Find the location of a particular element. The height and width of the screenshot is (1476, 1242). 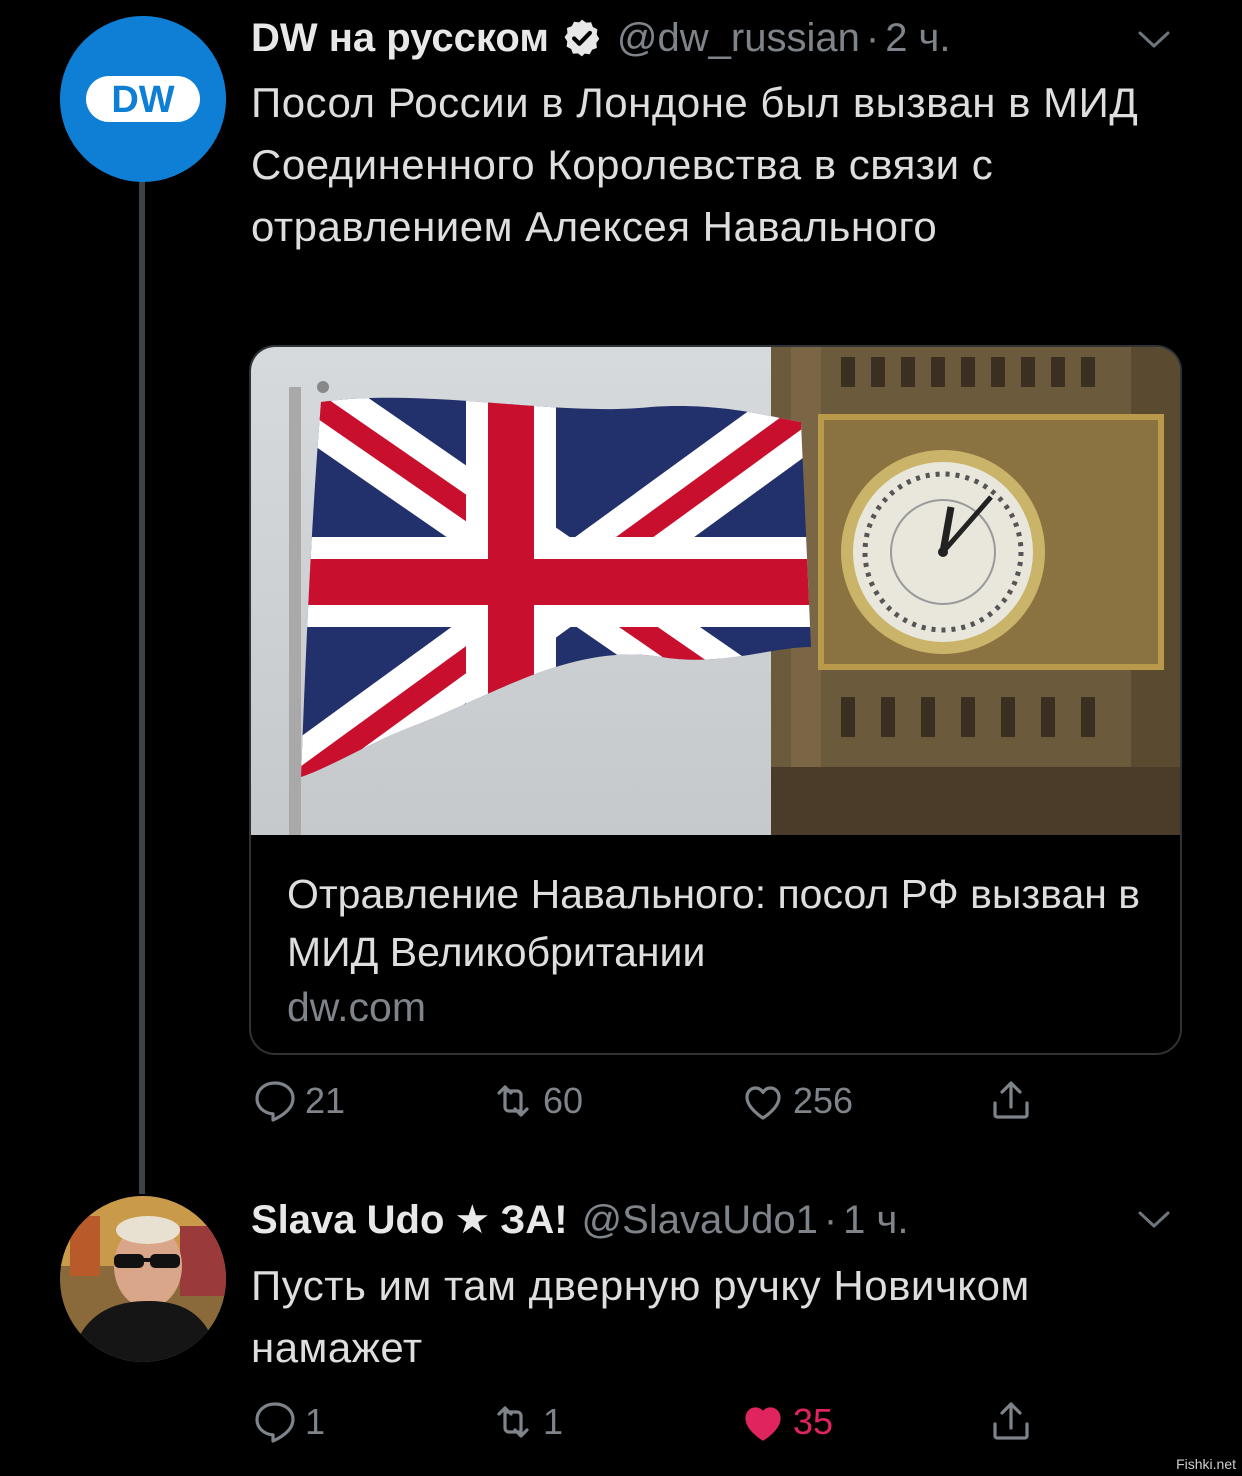

author-name: Slava Udo is located at coordinates (347, 1220).